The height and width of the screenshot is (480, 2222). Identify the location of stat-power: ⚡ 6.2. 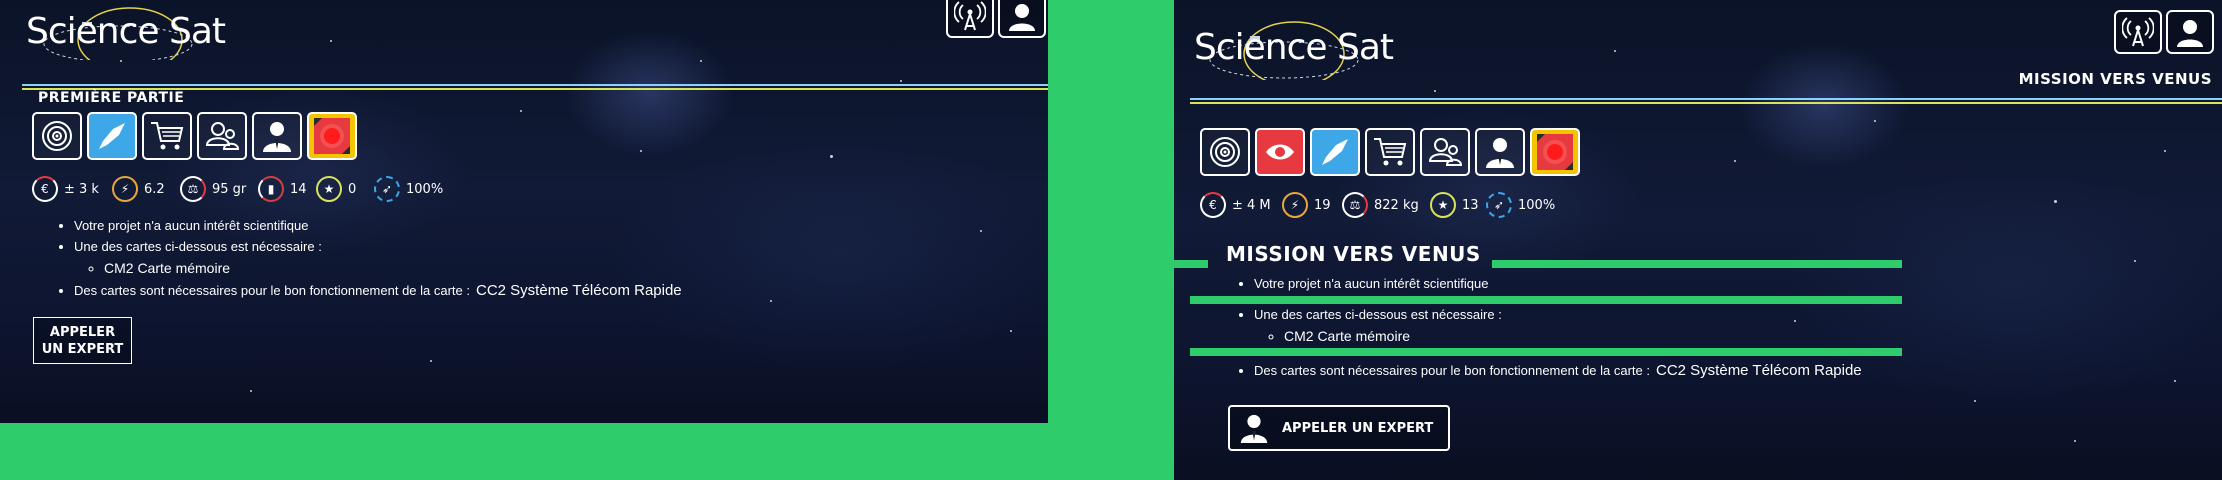
(138, 189).